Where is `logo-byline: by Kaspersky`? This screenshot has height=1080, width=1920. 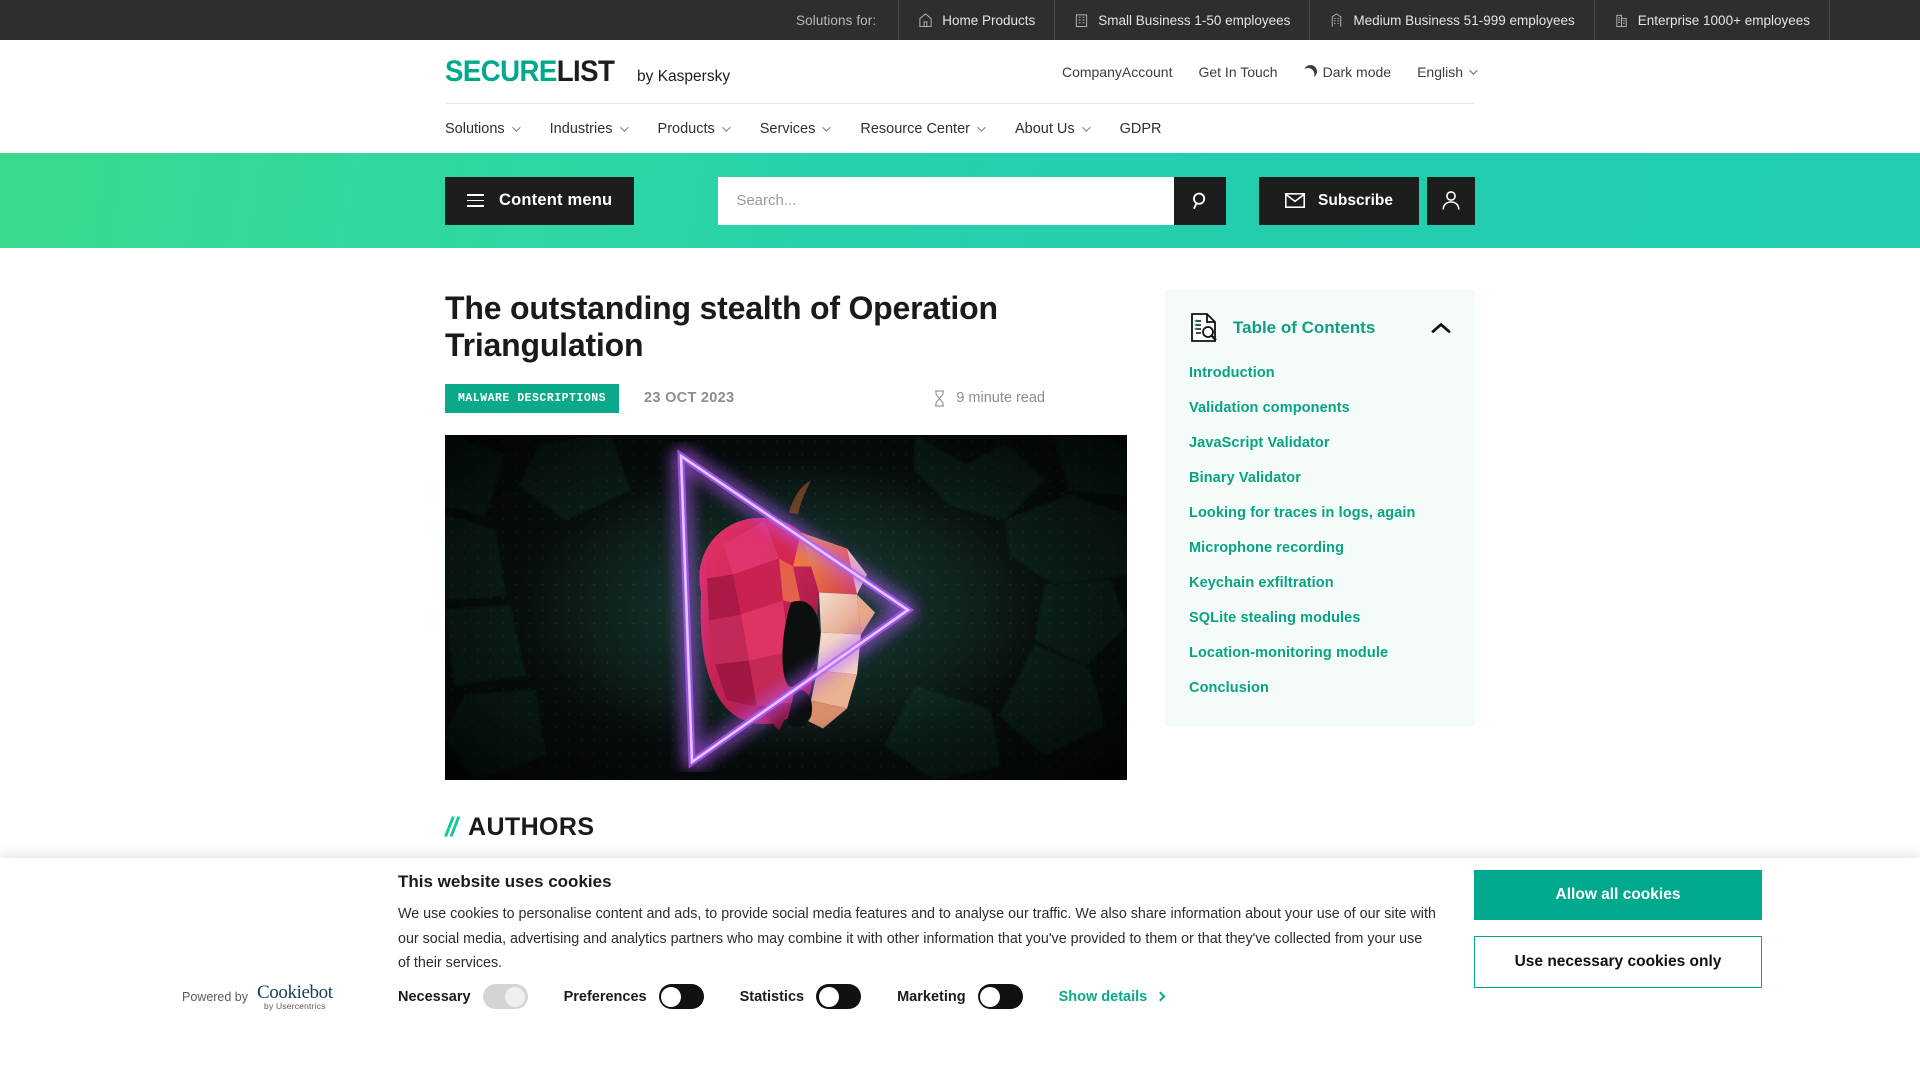
logo-byline: by Kaspersky is located at coordinates (684, 76).